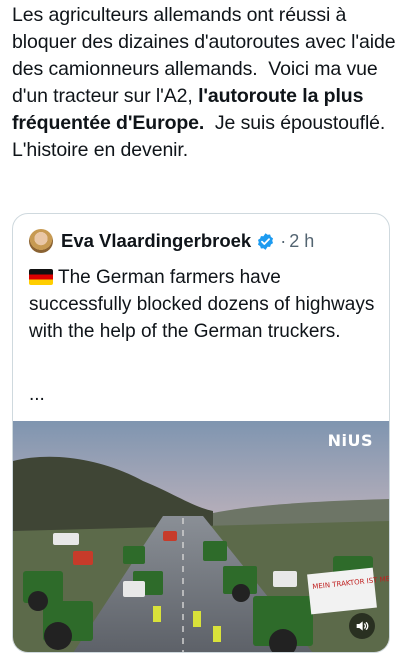 This screenshot has height=653, width=406. I want to click on avatar, so click(41, 241).